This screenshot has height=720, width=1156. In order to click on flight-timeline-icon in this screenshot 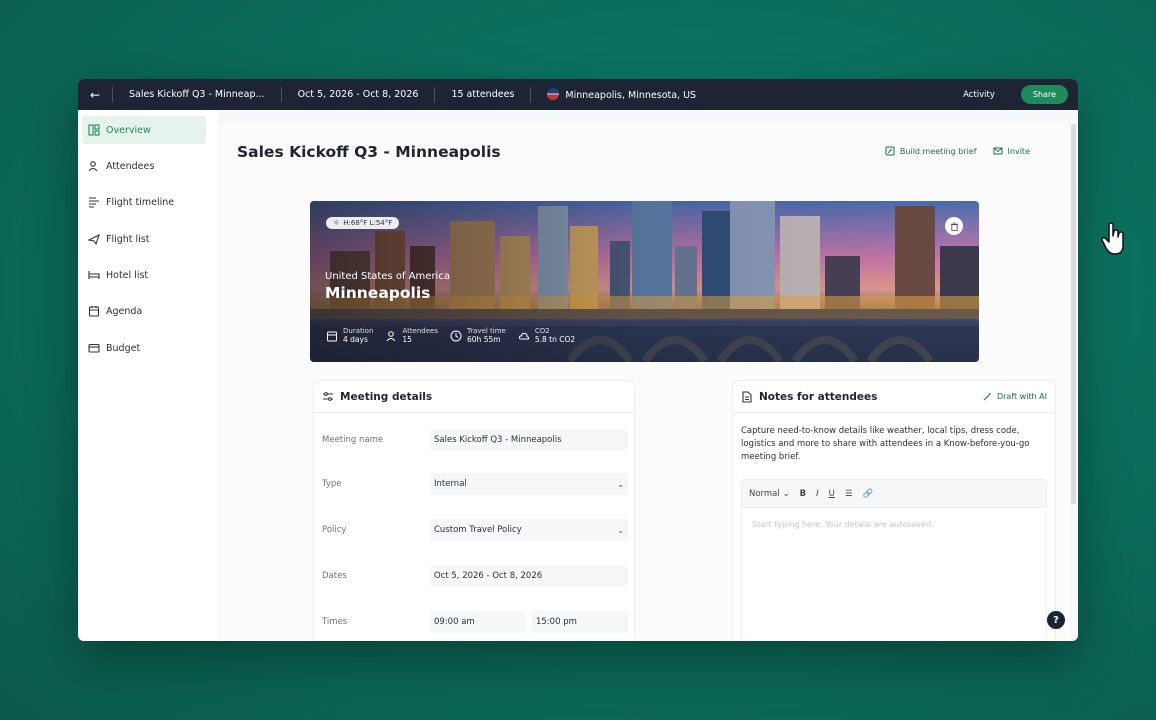, I will do `click(94, 202)`.